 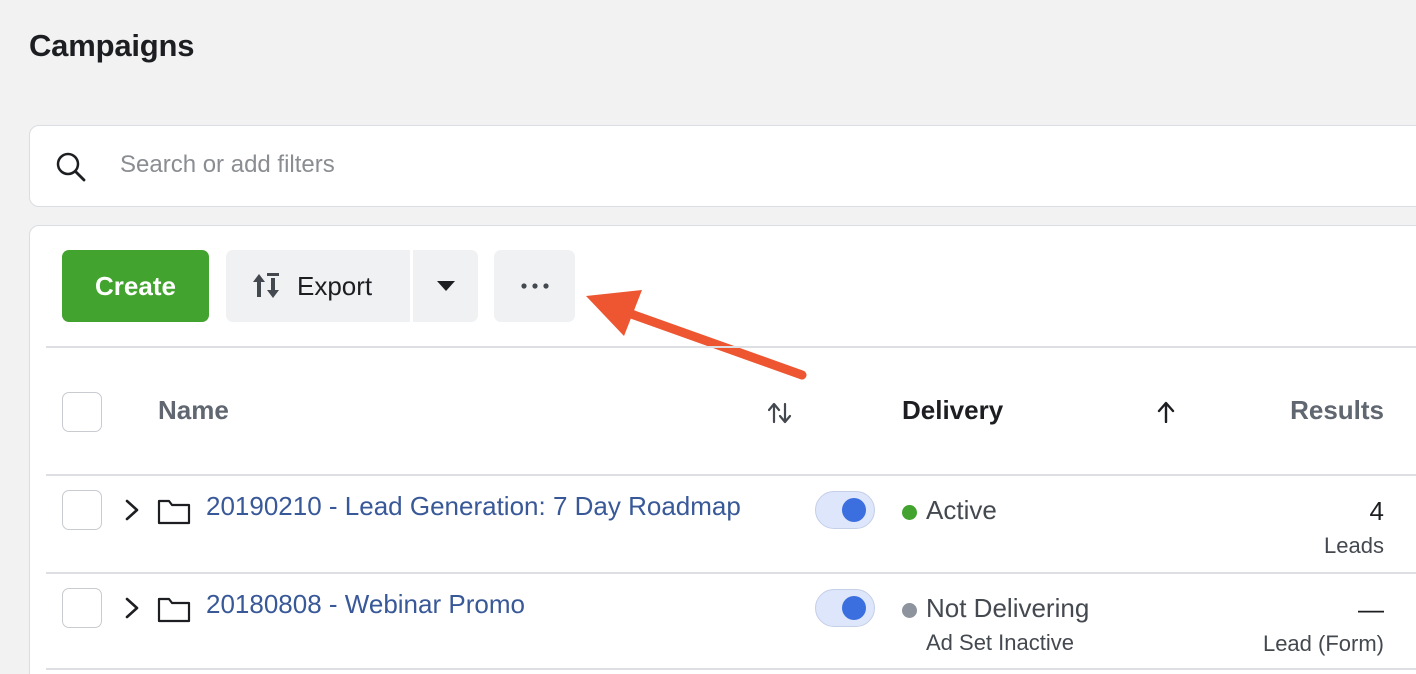 What do you see at coordinates (193, 410) in the screenshot?
I see `column-header-name: Name` at bounding box center [193, 410].